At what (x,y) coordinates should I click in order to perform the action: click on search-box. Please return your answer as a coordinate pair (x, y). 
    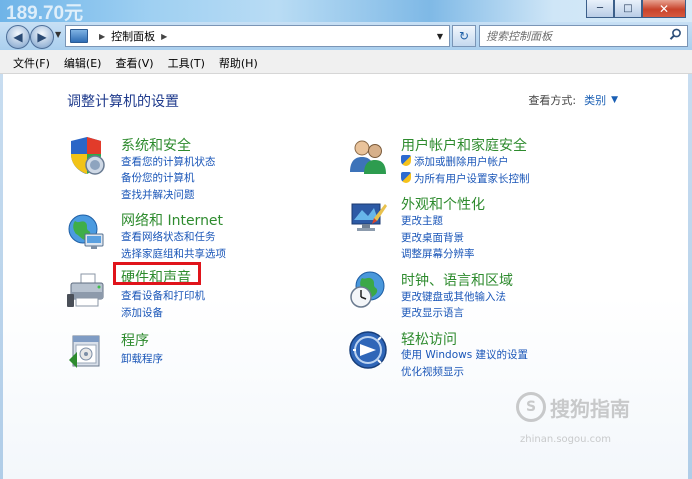
    Looking at the image, I should click on (583, 36).